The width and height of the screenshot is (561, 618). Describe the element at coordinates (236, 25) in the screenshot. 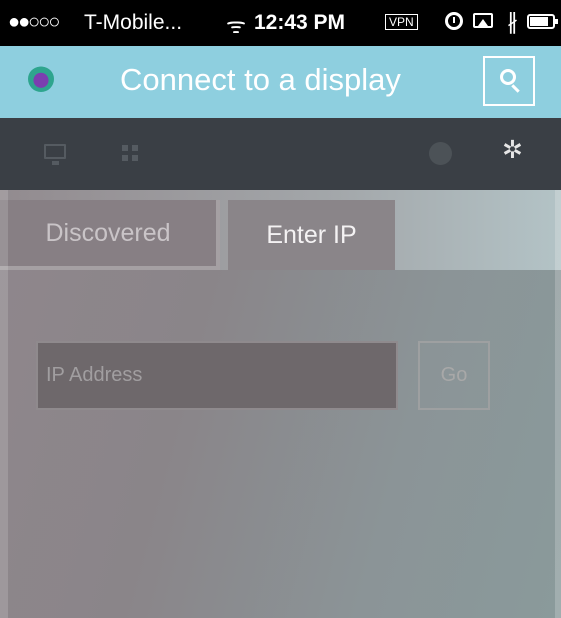

I see `wifi-icon: ᯤ` at that location.